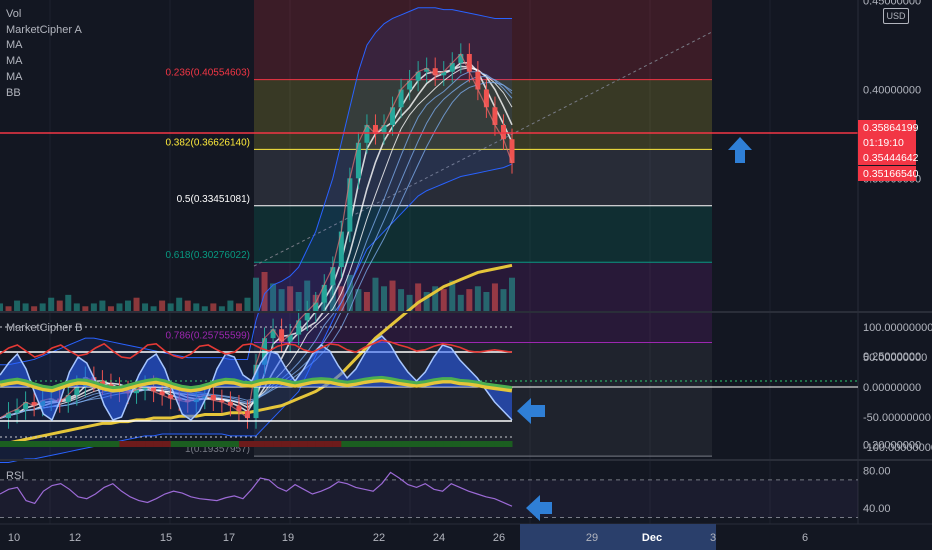 Image resolution: width=932 pixels, height=550 pixels. I want to click on rsi-tick-label: 40.00, so click(877, 509).